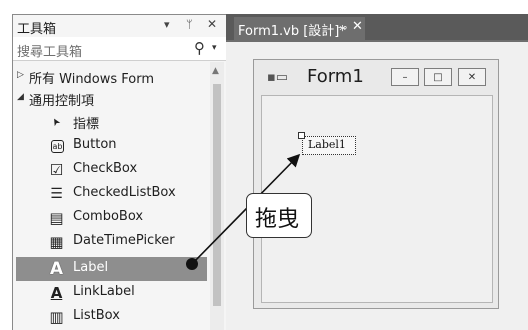 This screenshot has width=528, height=330. I want to click on drag-callout: 拖曳, so click(279, 215).